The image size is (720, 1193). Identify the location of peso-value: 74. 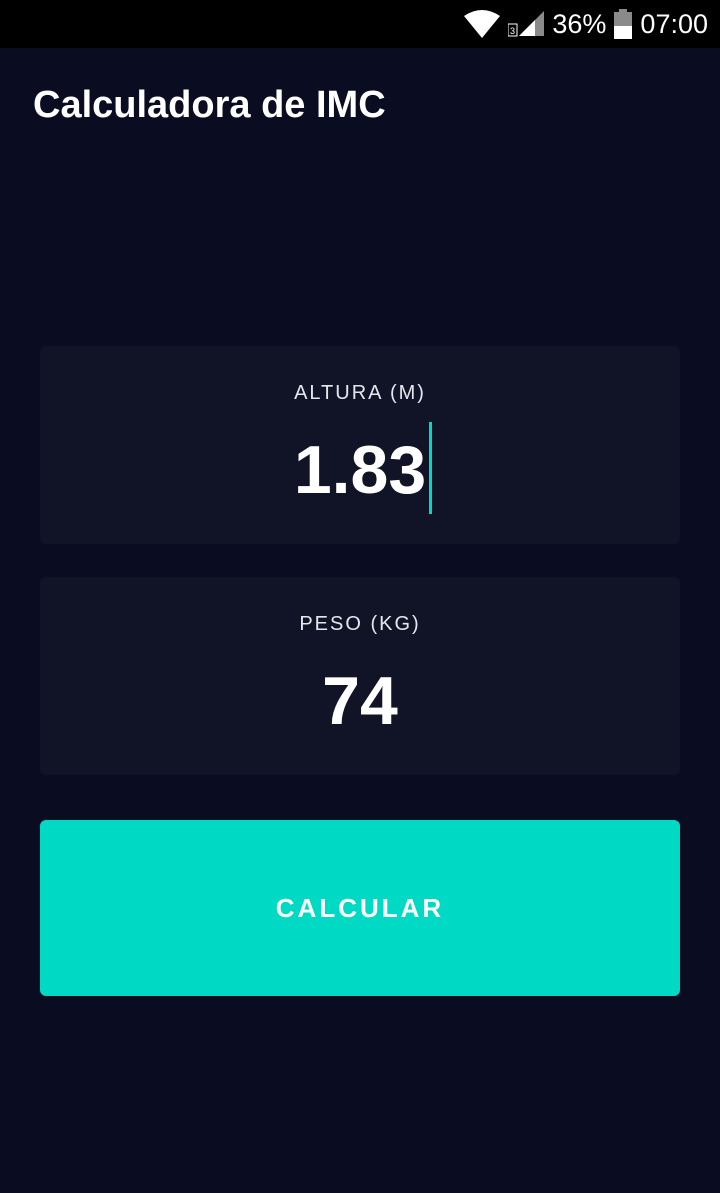
(360, 701).